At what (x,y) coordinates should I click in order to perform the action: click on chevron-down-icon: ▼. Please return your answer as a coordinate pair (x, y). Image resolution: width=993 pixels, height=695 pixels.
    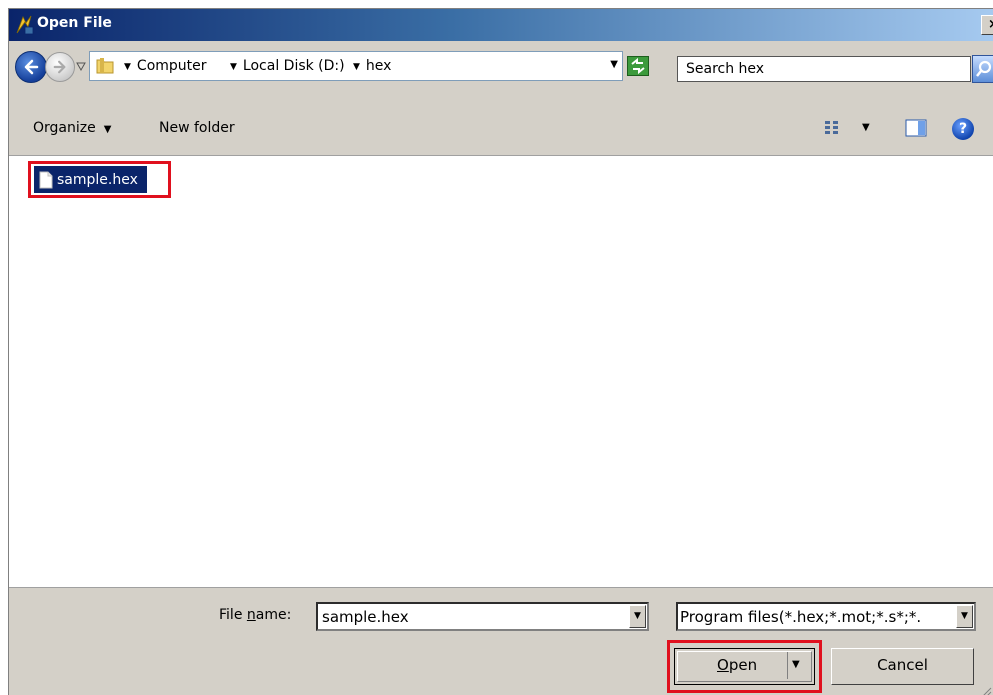
    Looking at the image, I should click on (107, 129).